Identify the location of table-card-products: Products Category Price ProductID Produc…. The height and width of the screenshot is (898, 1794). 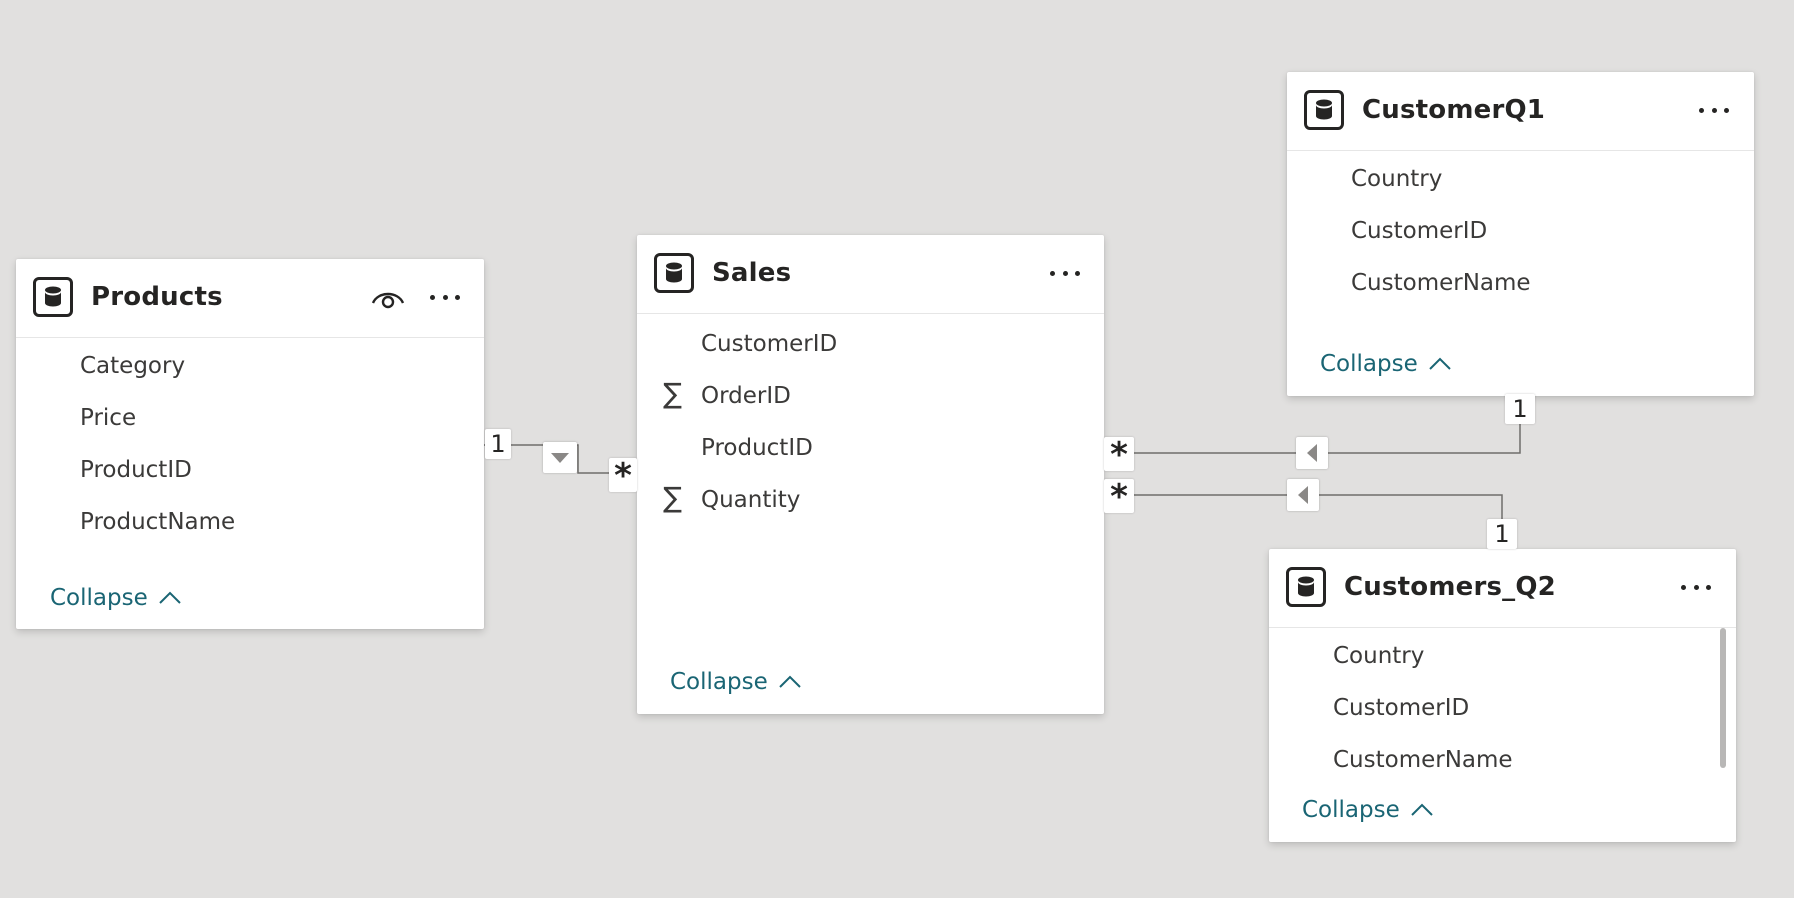
(250, 444).